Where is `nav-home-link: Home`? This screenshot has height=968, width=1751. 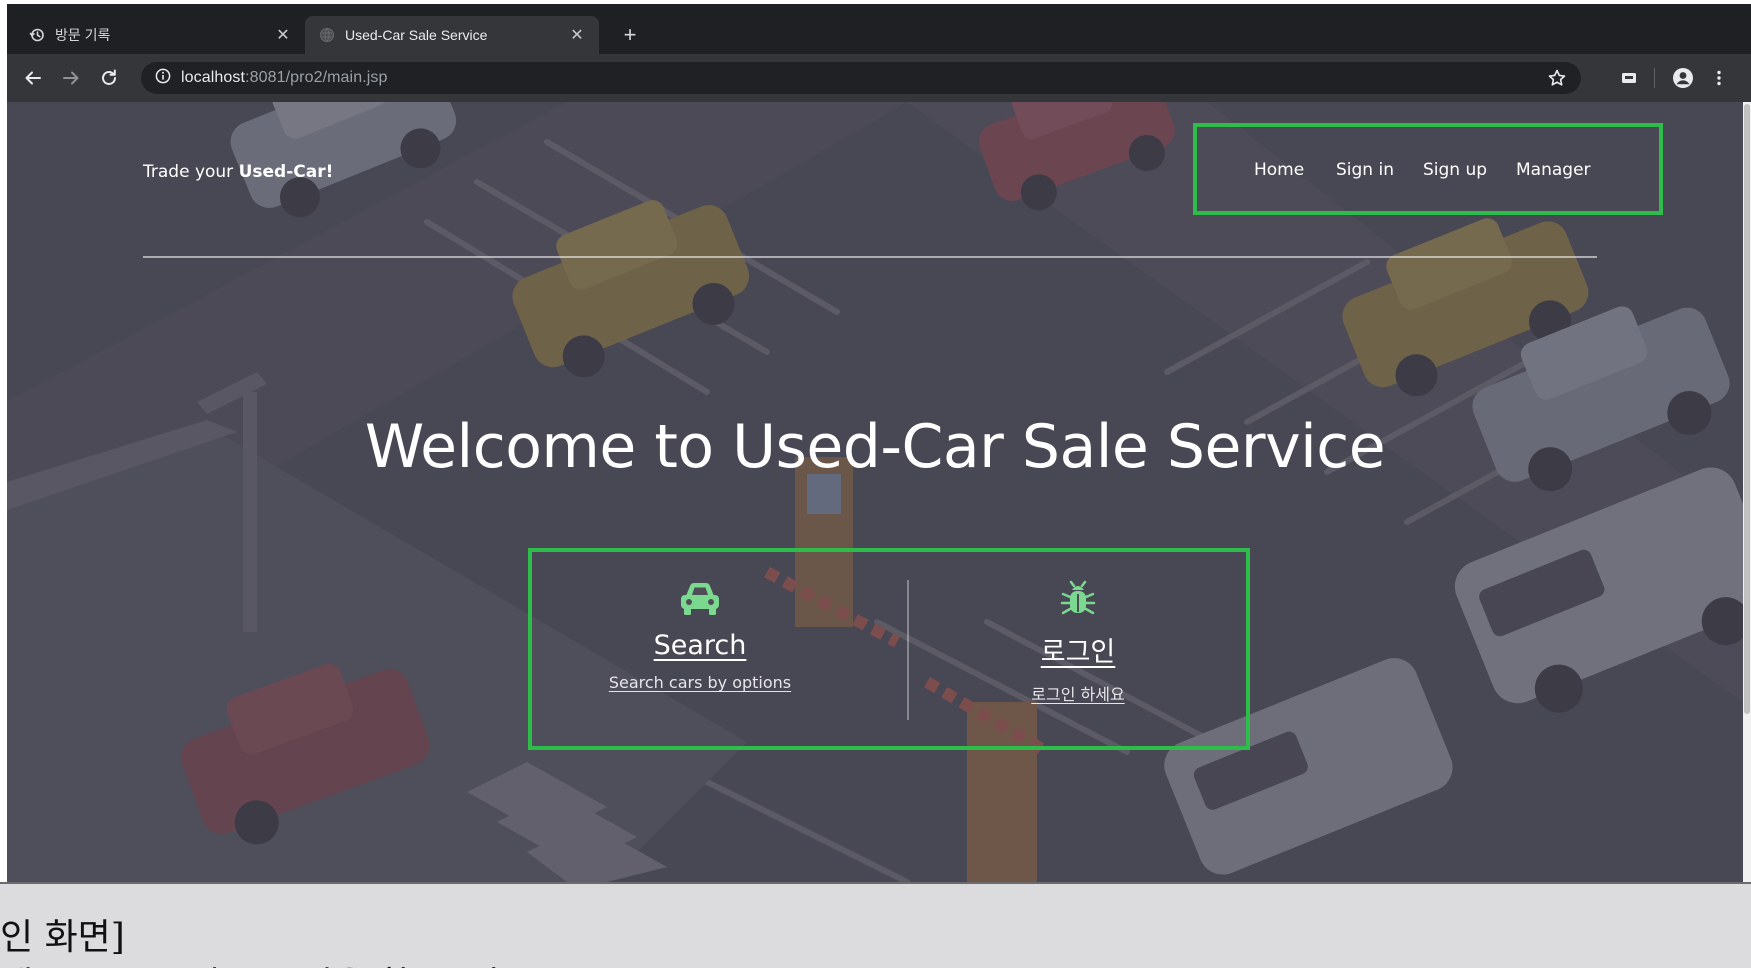
nav-home-link: Home is located at coordinates (1279, 170).